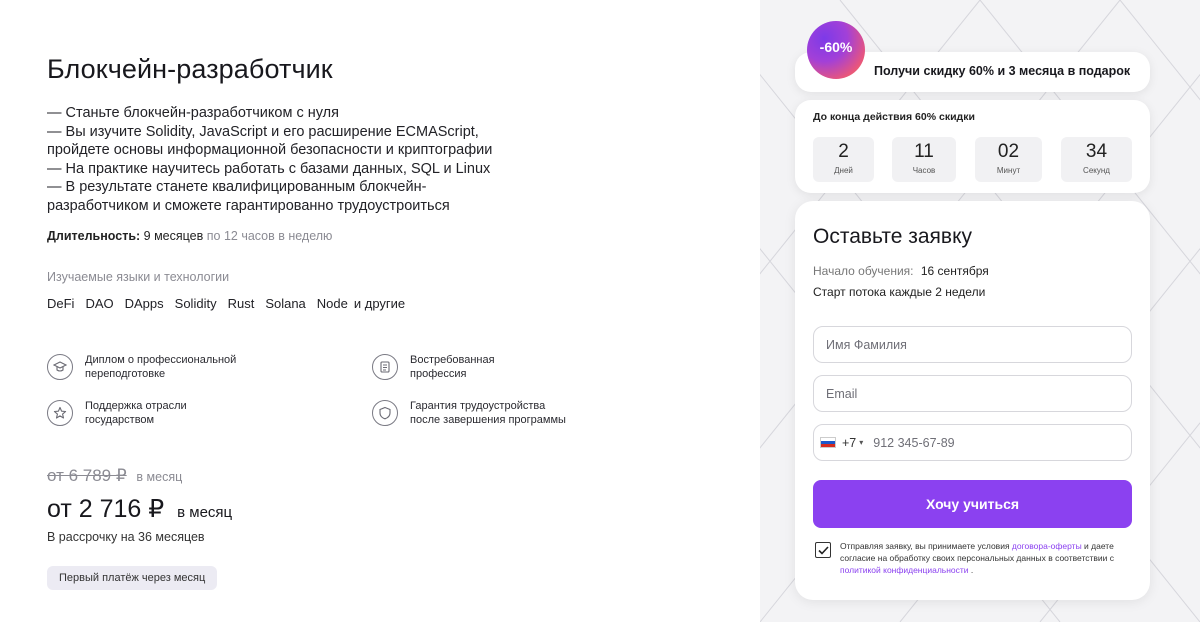 This screenshot has width=1200, height=622. I want to click on consent-text-part: ., so click(971, 570).